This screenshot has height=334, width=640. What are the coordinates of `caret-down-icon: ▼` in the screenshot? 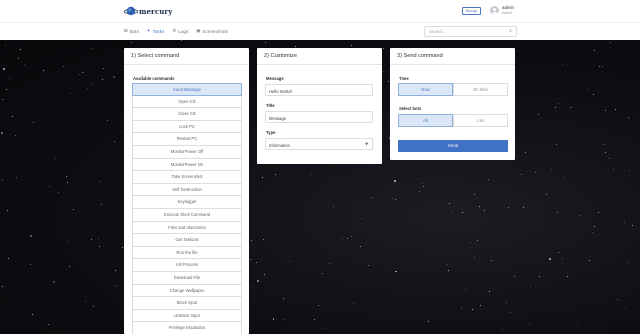 It's located at (366, 144).